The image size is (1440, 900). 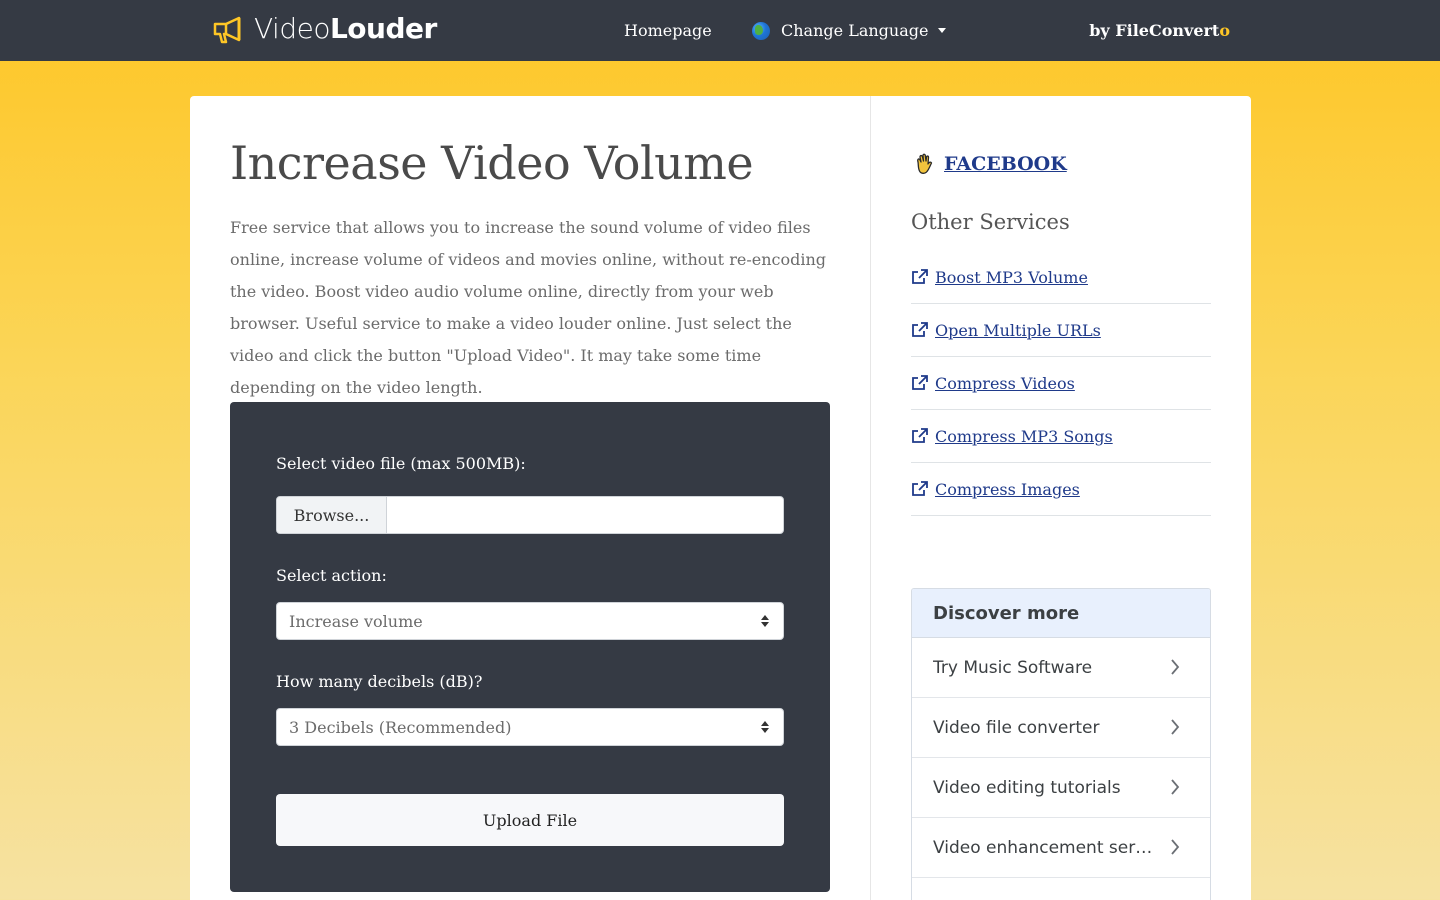 I want to click on discover-item: Video file converter, so click(x=1061, y=728).